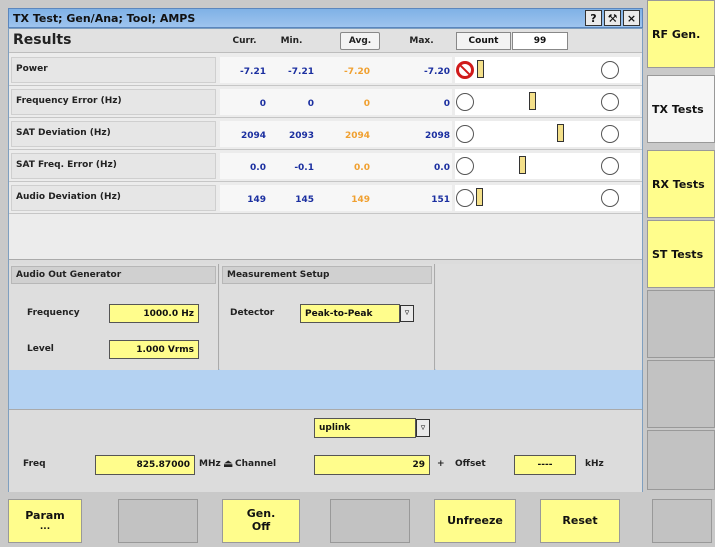 This screenshot has height=547, width=715. Describe the element at coordinates (441, 464) in the screenshot. I see `plus-sign: +` at that location.